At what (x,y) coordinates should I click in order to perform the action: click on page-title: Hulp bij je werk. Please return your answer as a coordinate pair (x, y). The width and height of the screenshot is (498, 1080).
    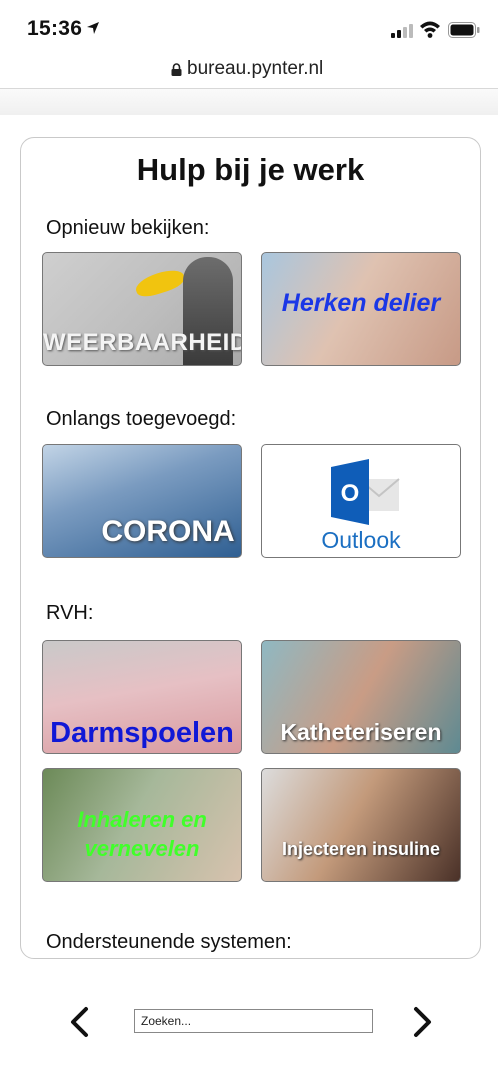
    Looking at the image, I should click on (250, 169).